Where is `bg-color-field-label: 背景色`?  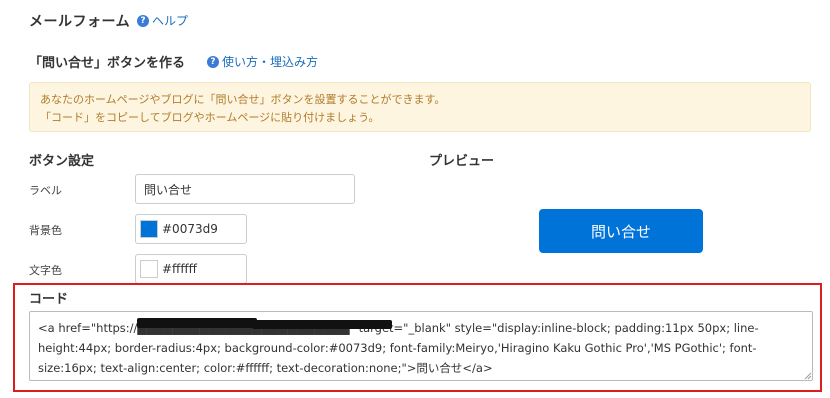
bg-color-field-label: 背景色 is located at coordinates (45, 230).